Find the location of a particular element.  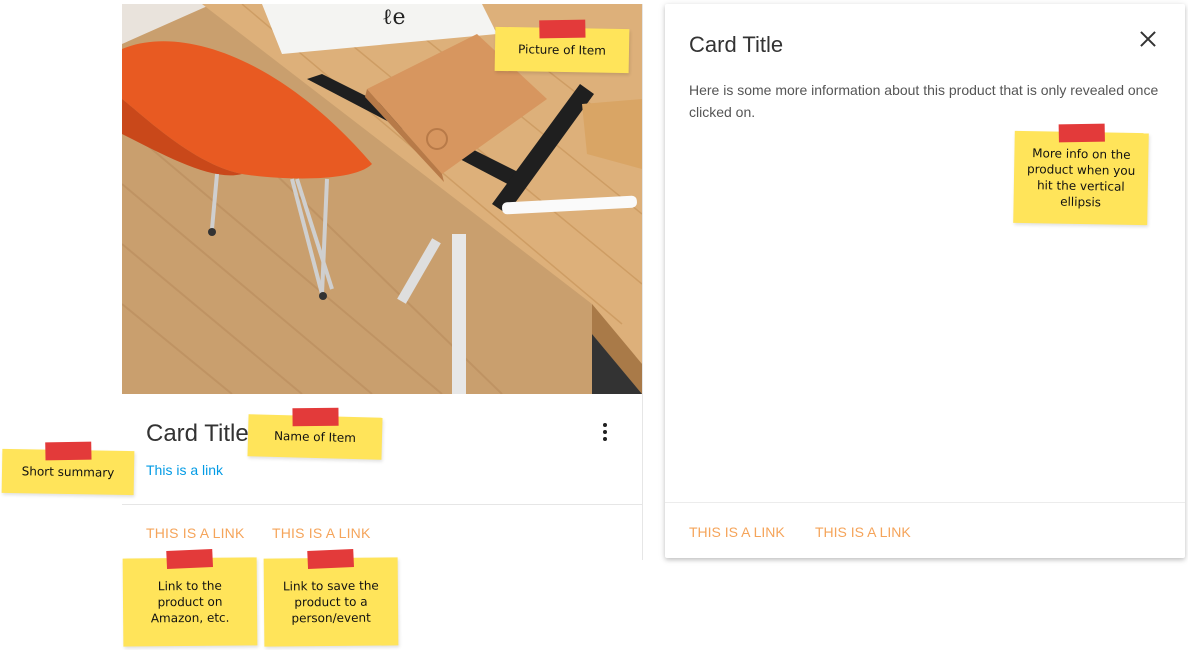

more-vert-icon is located at coordinates (605, 434).